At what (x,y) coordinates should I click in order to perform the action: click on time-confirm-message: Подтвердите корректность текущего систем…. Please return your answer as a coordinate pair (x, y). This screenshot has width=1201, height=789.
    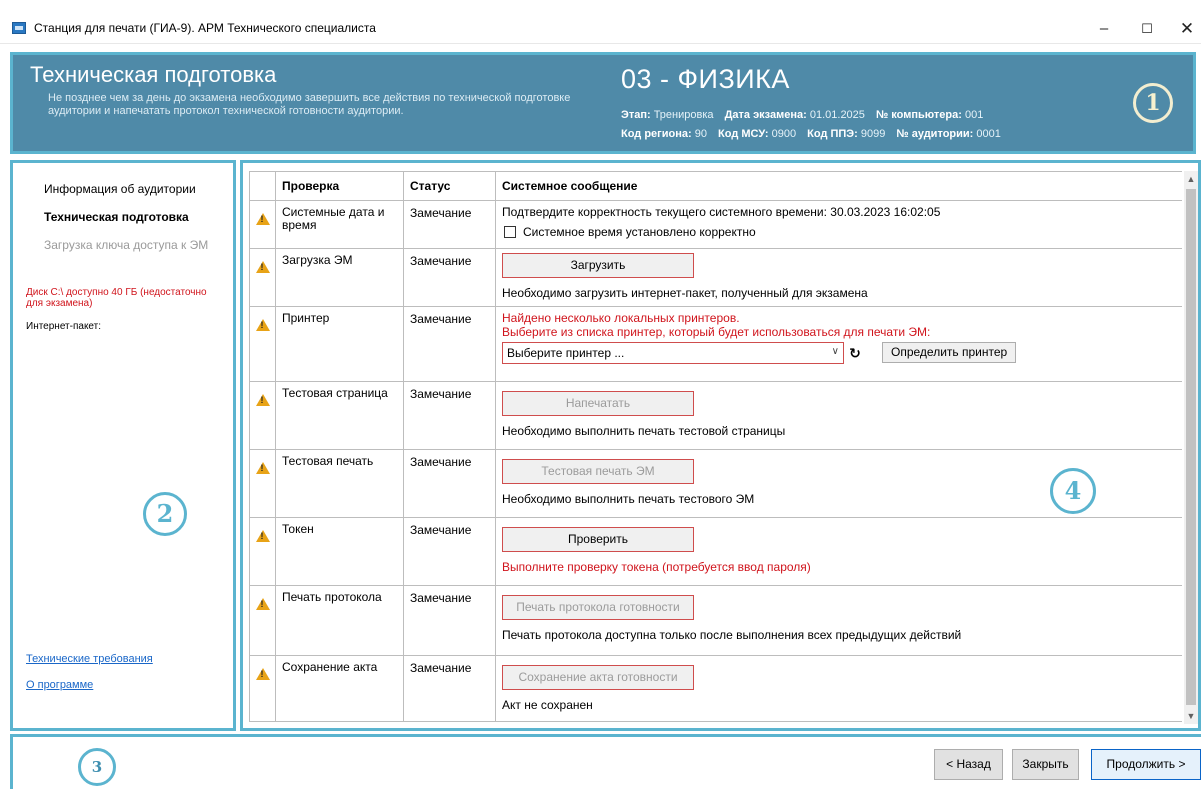
    Looking at the image, I should click on (721, 212).